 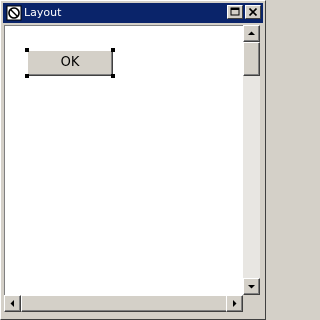 What do you see at coordinates (251, 303) in the screenshot?
I see `scrollbar-corner` at bounding box center [251, 303].